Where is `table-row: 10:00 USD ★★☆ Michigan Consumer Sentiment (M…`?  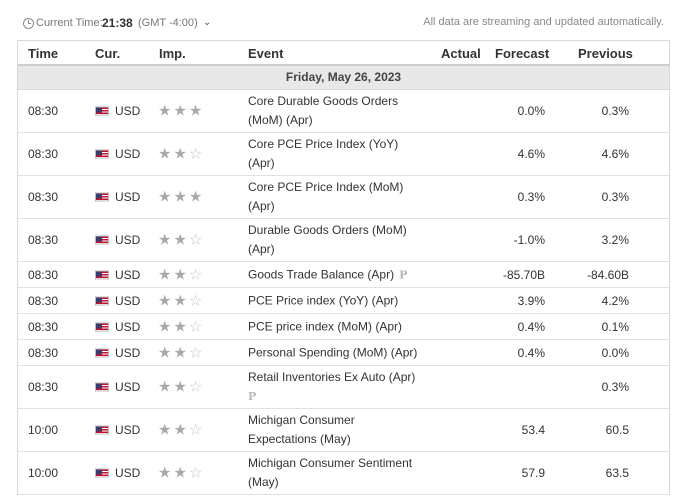 table-row: 10:00 USD ★★☆ Michigan Consumer Sentiment (M… is located at coordinates (343, 473).